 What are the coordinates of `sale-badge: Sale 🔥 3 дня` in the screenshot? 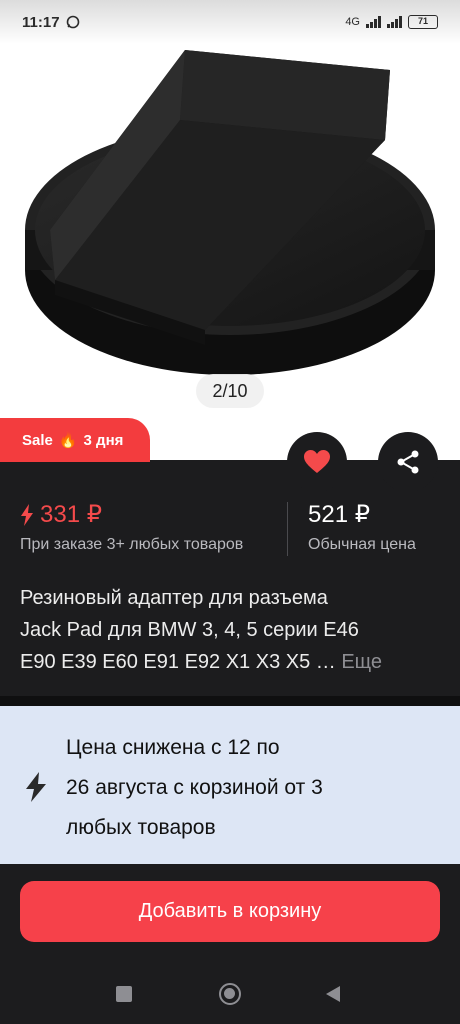 It's located at (75, 440).